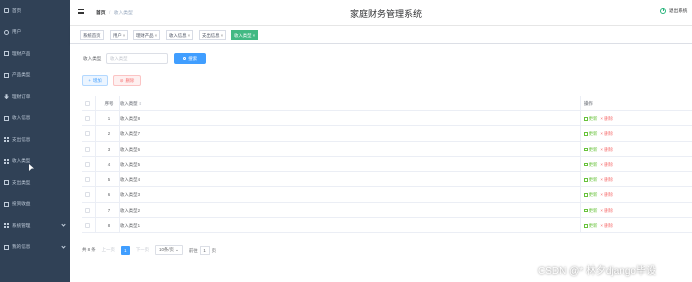 The width and height of the screenshot is (692, 282). What do you see at coordinates (35, 54) in the screenshot?
I see `sidebar-item-products: 理财产品` at bounding box center [35, 54].